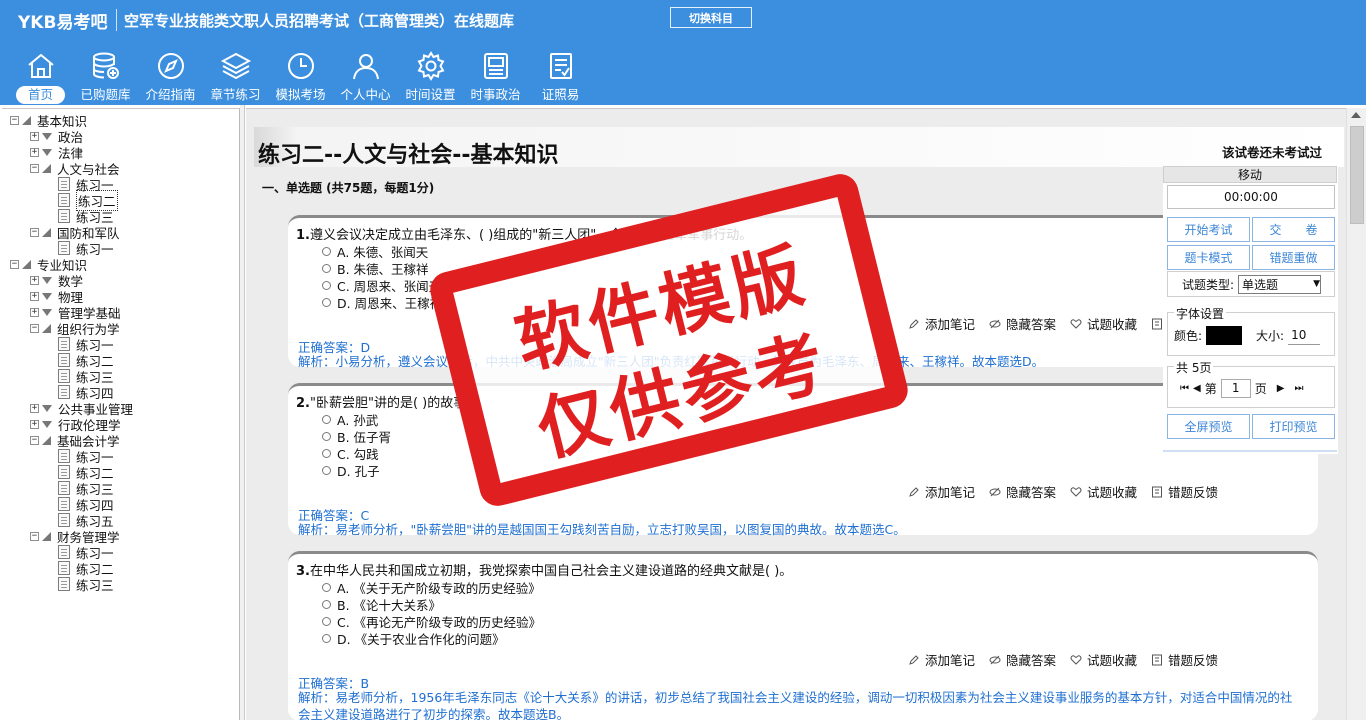  Describe the element at coordinates (1208, 257) in the screenshot. I see `card-mode-button: 题卡模式` at that location.